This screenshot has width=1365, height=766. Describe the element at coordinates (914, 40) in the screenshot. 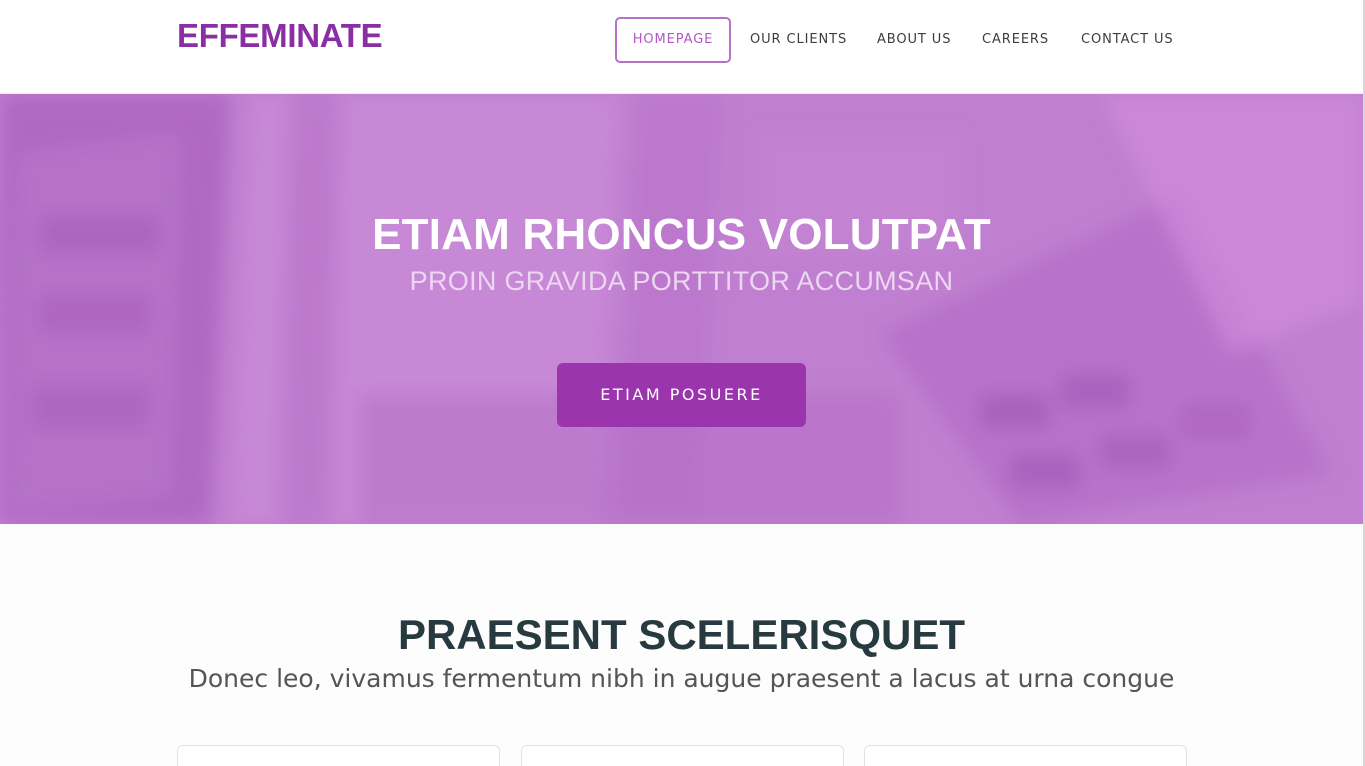

I see `nav-about-us: ABOUT US` at that location.